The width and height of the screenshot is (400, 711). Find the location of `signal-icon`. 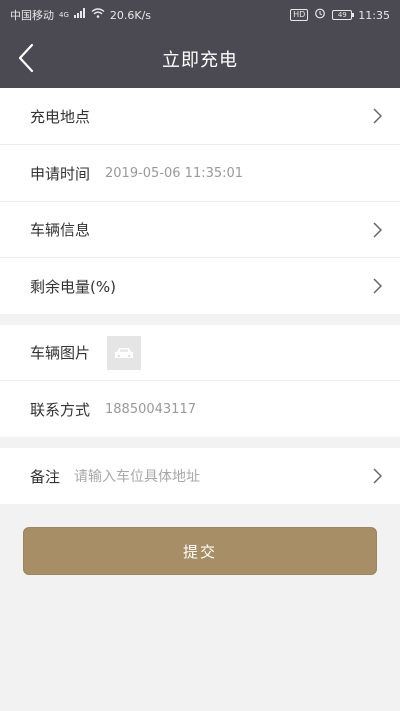

signal-icon is located at coordinates (79, 15).